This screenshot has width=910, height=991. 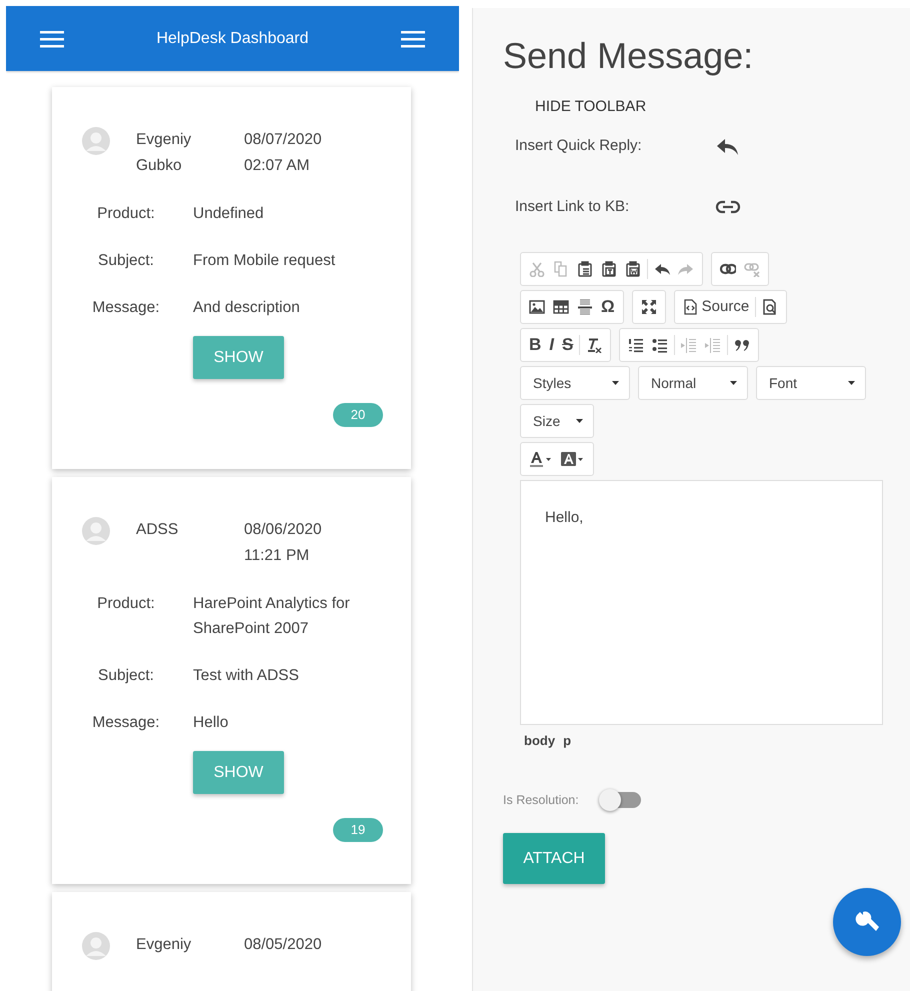 I want to click on paste-icon, so click(x=585, y=269).